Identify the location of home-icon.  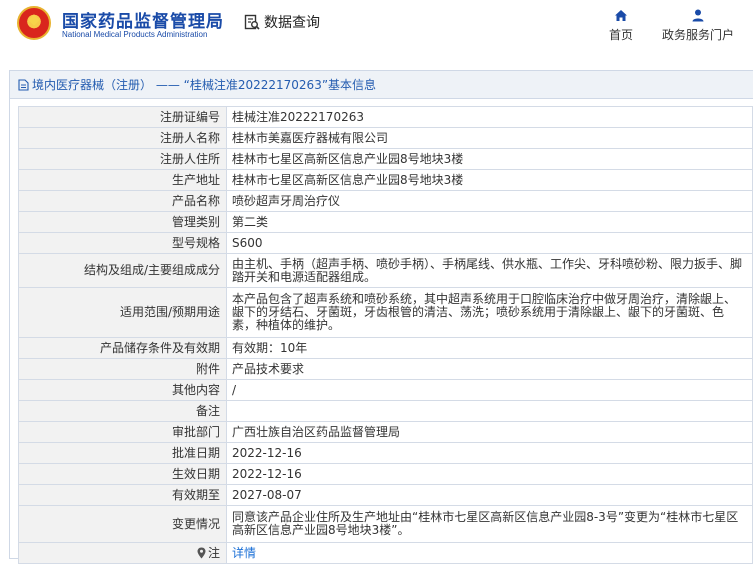
(621, 15).